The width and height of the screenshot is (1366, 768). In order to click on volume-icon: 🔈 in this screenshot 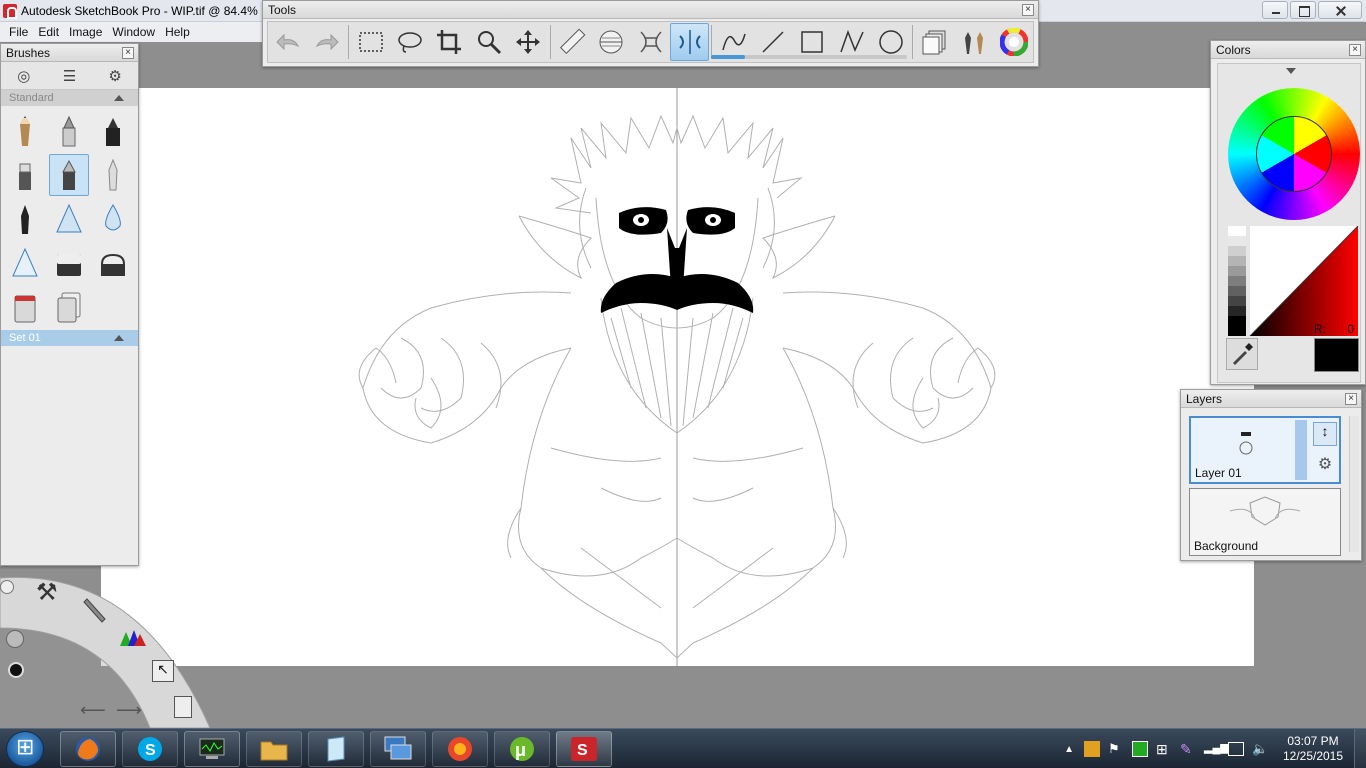, I will do `click(1260, 749)`.